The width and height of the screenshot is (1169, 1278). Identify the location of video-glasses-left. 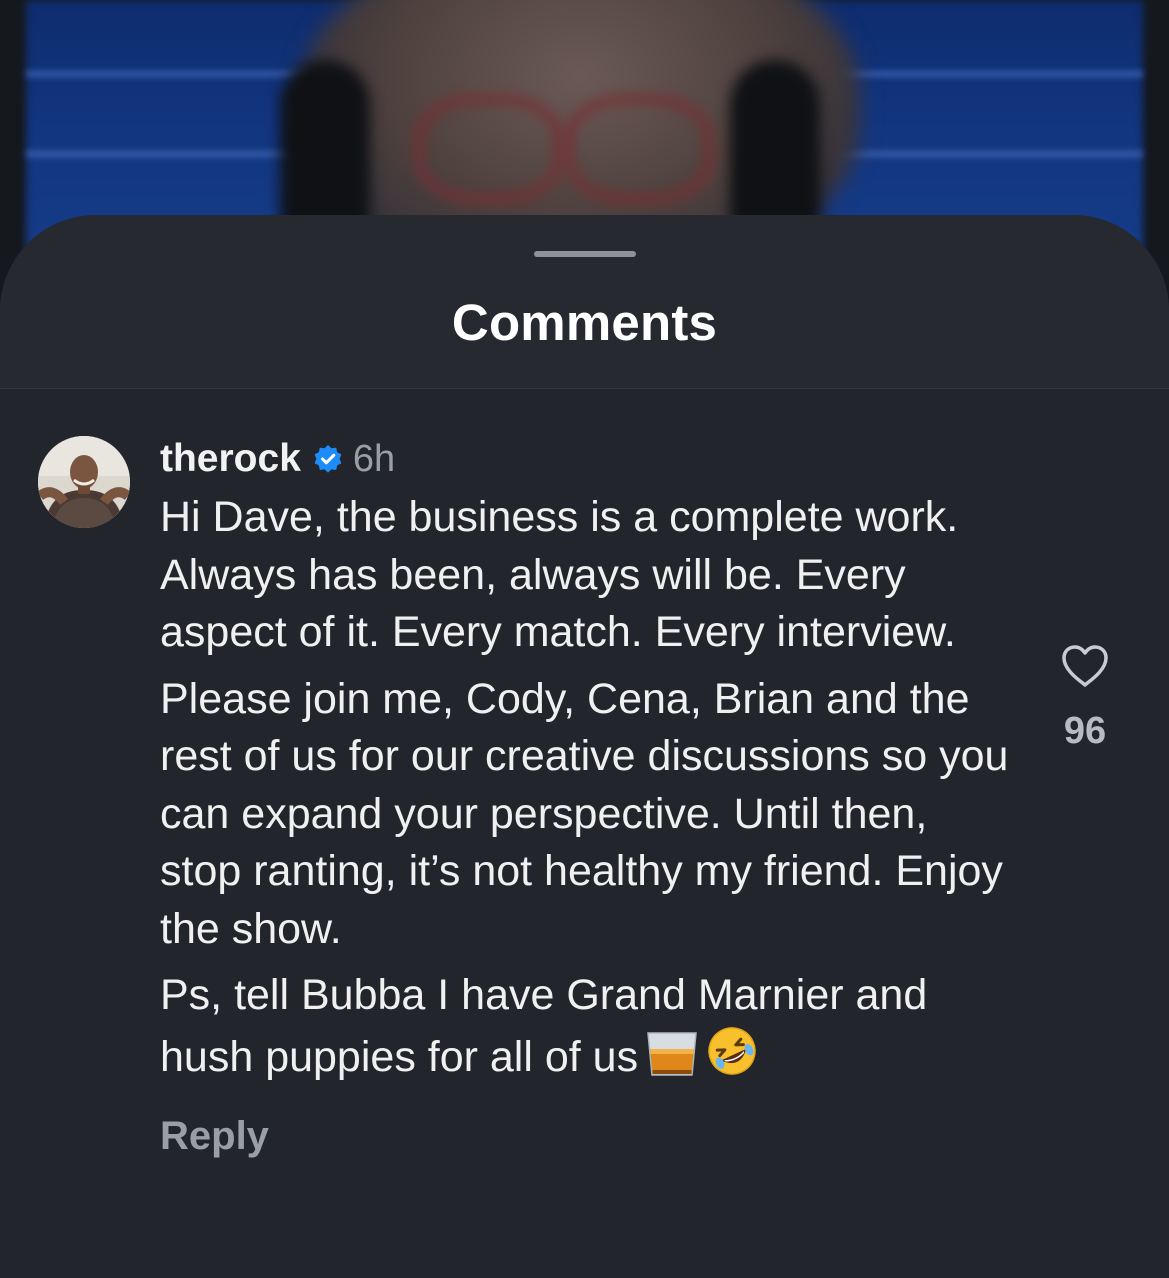
(489, 149).